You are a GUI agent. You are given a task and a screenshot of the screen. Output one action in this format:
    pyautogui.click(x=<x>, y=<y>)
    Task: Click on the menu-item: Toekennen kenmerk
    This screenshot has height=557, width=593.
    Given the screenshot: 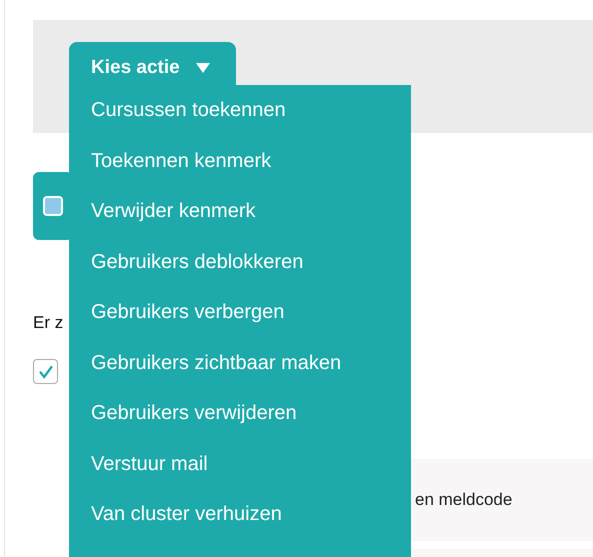 What is the action you would take?
    pyautogui.click(x=174, y=161)
    